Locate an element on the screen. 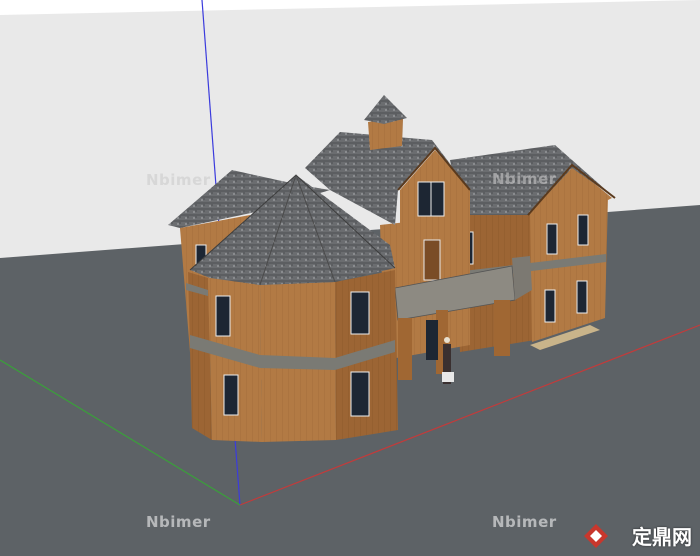 The width and height of the screenshot is (700, 556). logo-brand-text: 定鼎网 is located at coordinates (662, 537).